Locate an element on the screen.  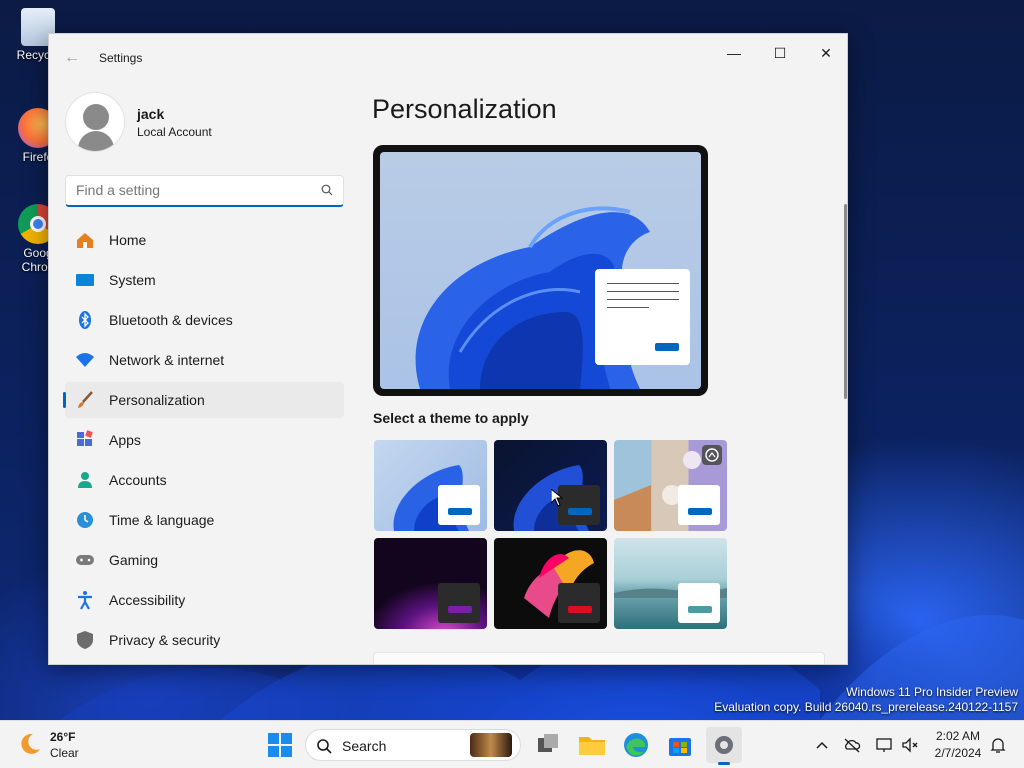
sidebar-item-privacy: Privacy & security is located at coordinates (204, 640).